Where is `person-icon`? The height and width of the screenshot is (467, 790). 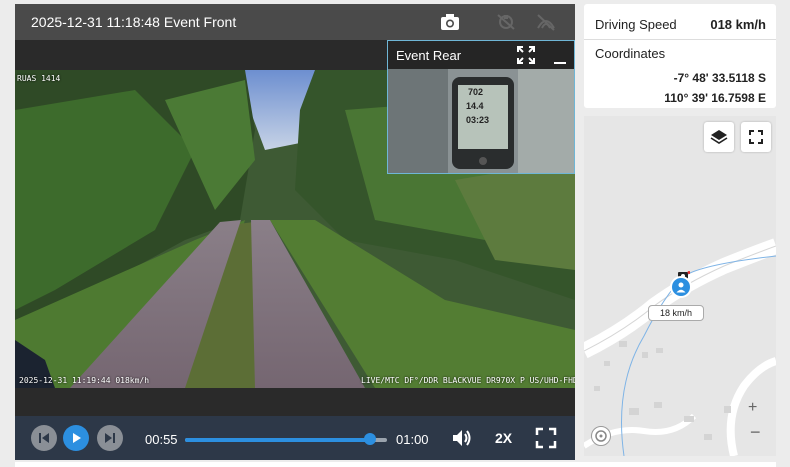 person-icon is located at coordinates (681, 287).